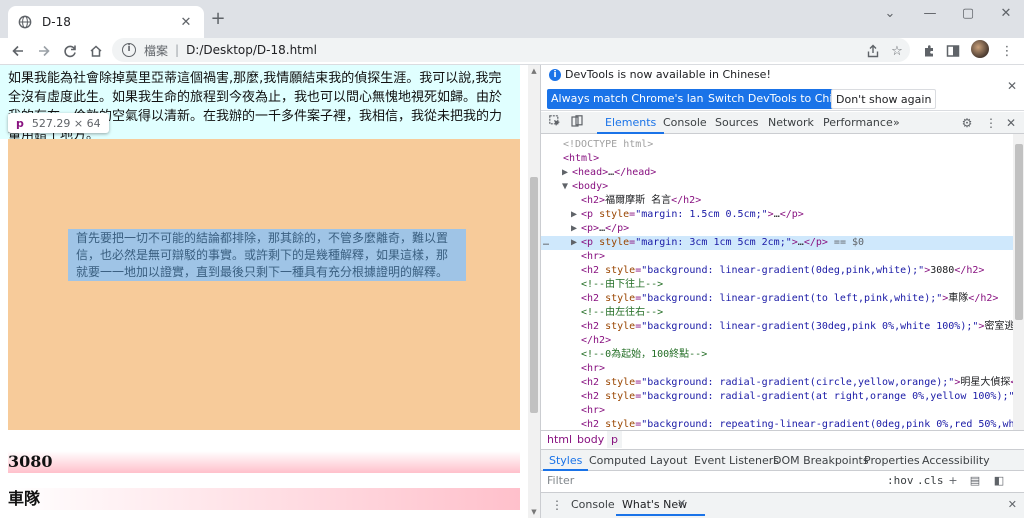  What do you see at coordinates (897, 51) in the screenshot?
I see `bookmark-star-icon: ☆` at bounding box center [897, 51].